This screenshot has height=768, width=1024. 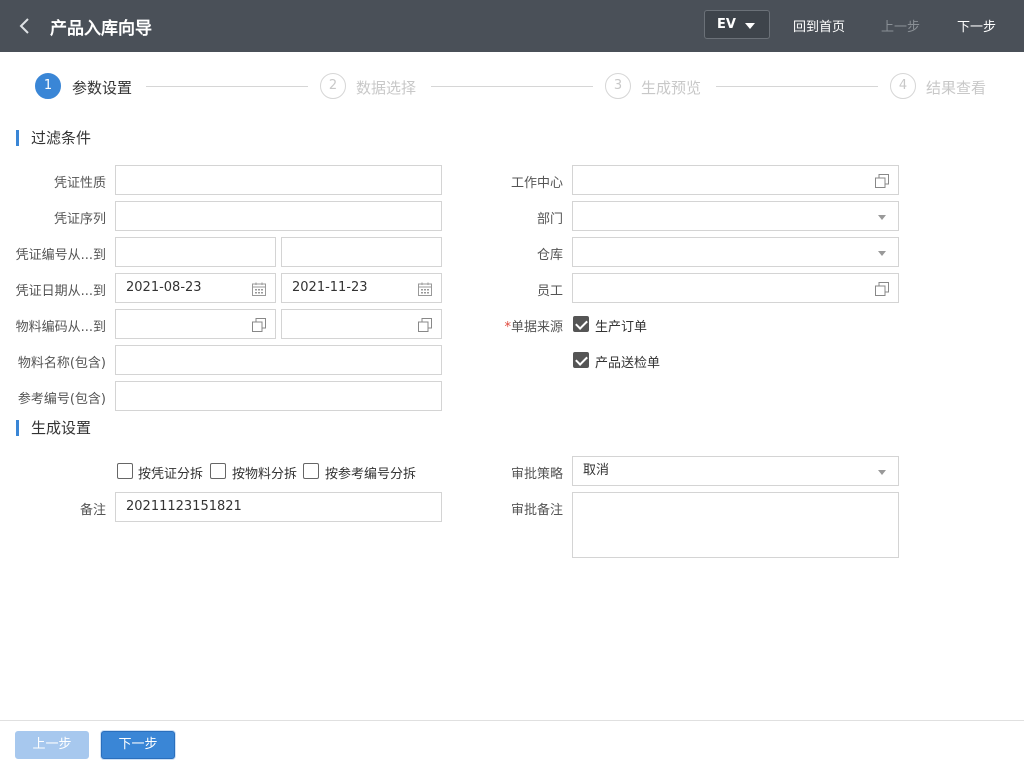 What do you see at coordinates (278, 360) in the screenshot?
I see `material-name-input` at bounding box center [278, 360].